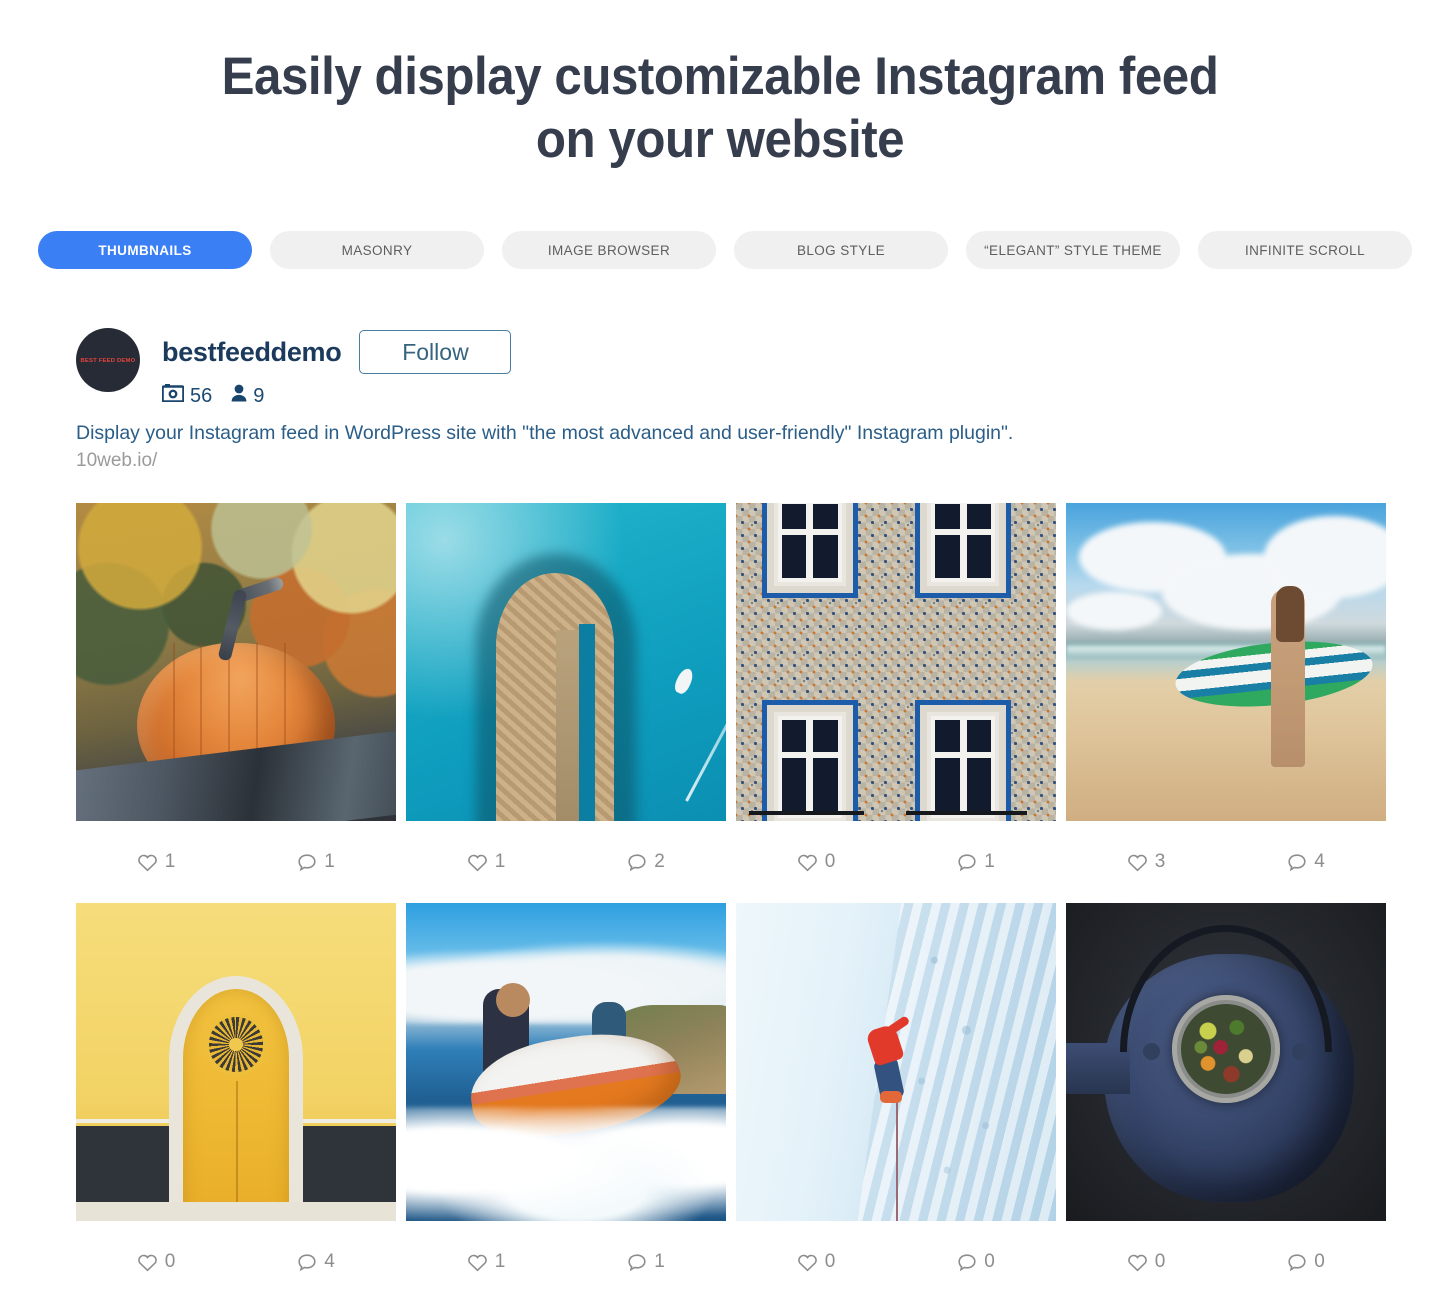 The image size is (1440, 1293). Describe the element at coordinates (1160, 861) in the screenshot. I see `likes-count: 3` at that location.